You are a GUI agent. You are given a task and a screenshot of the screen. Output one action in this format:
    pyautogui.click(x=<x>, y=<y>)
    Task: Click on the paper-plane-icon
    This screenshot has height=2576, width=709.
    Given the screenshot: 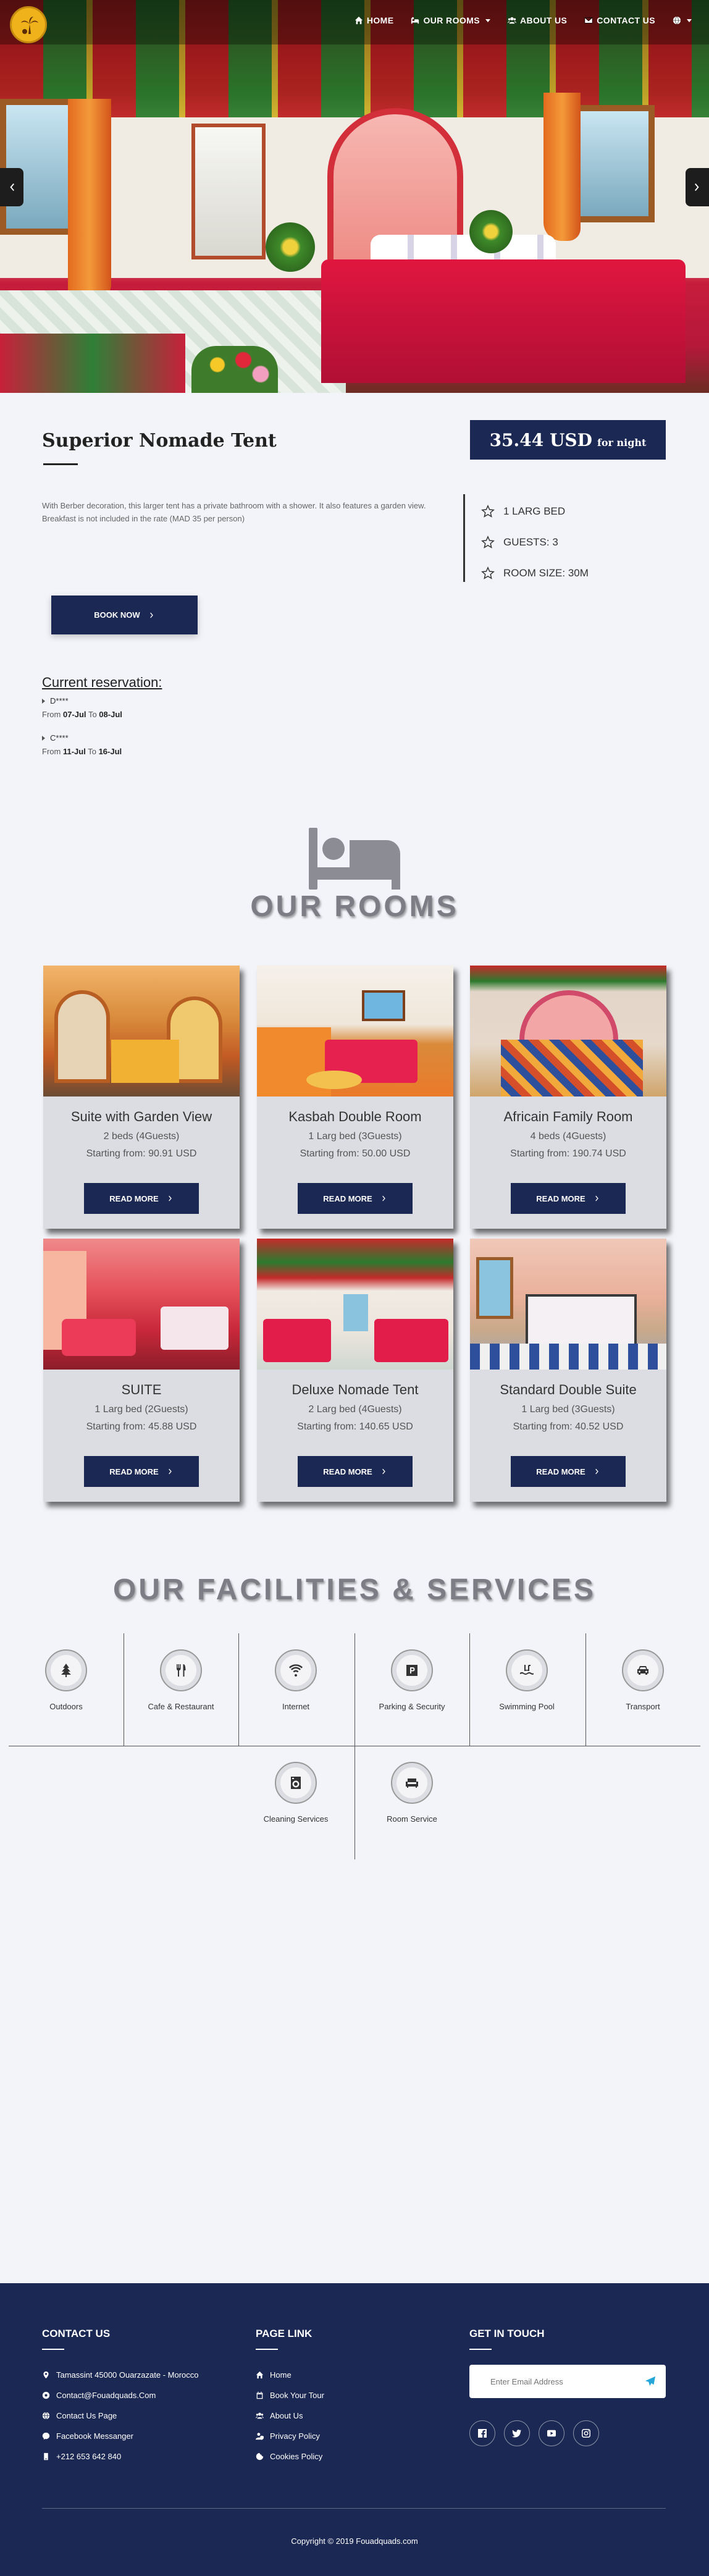 What is the action you would take?
    pyautogui.click(x=650, y=2381)
    